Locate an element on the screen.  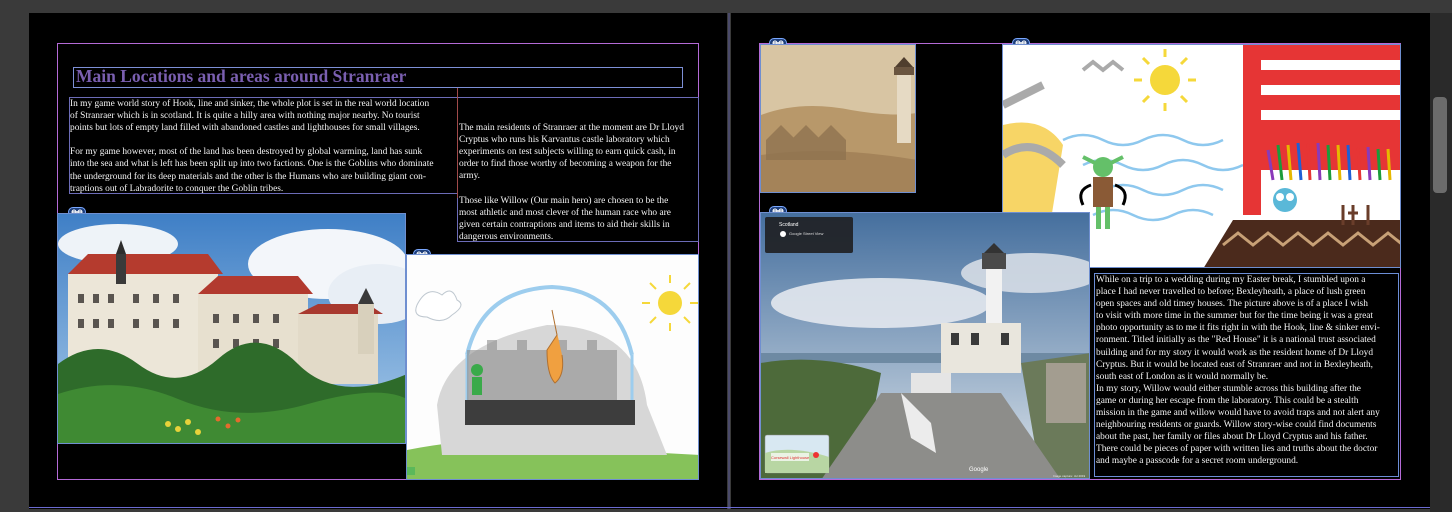
spread-spine is located at coordinates (729, 261).